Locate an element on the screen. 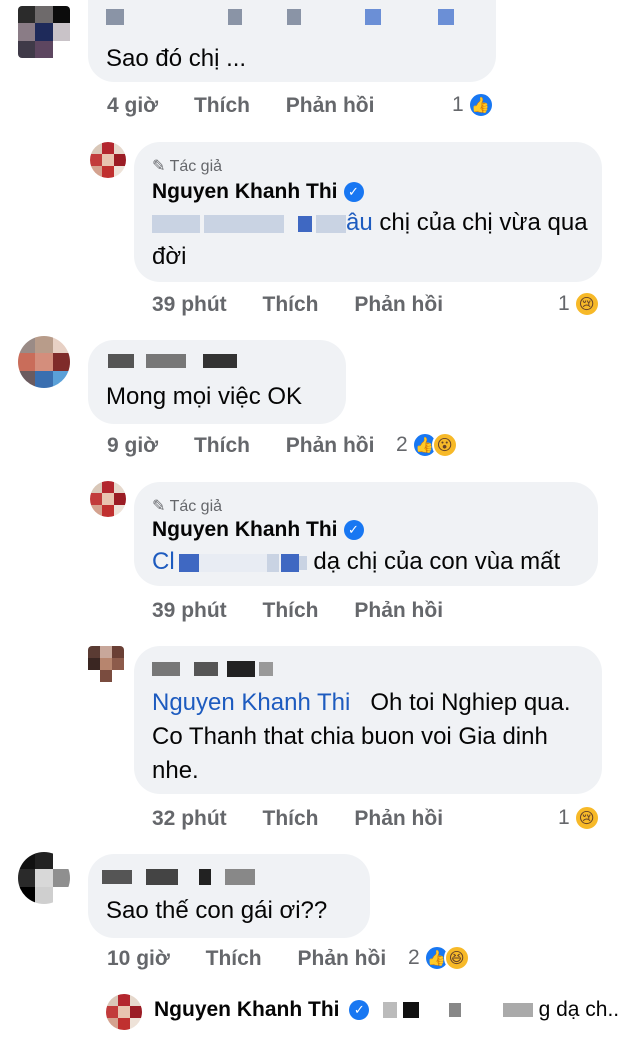 The width and height of the screenshot is (620, 1040). comment-text: Mong mọi việc OK is located at coordinates (204, 396).